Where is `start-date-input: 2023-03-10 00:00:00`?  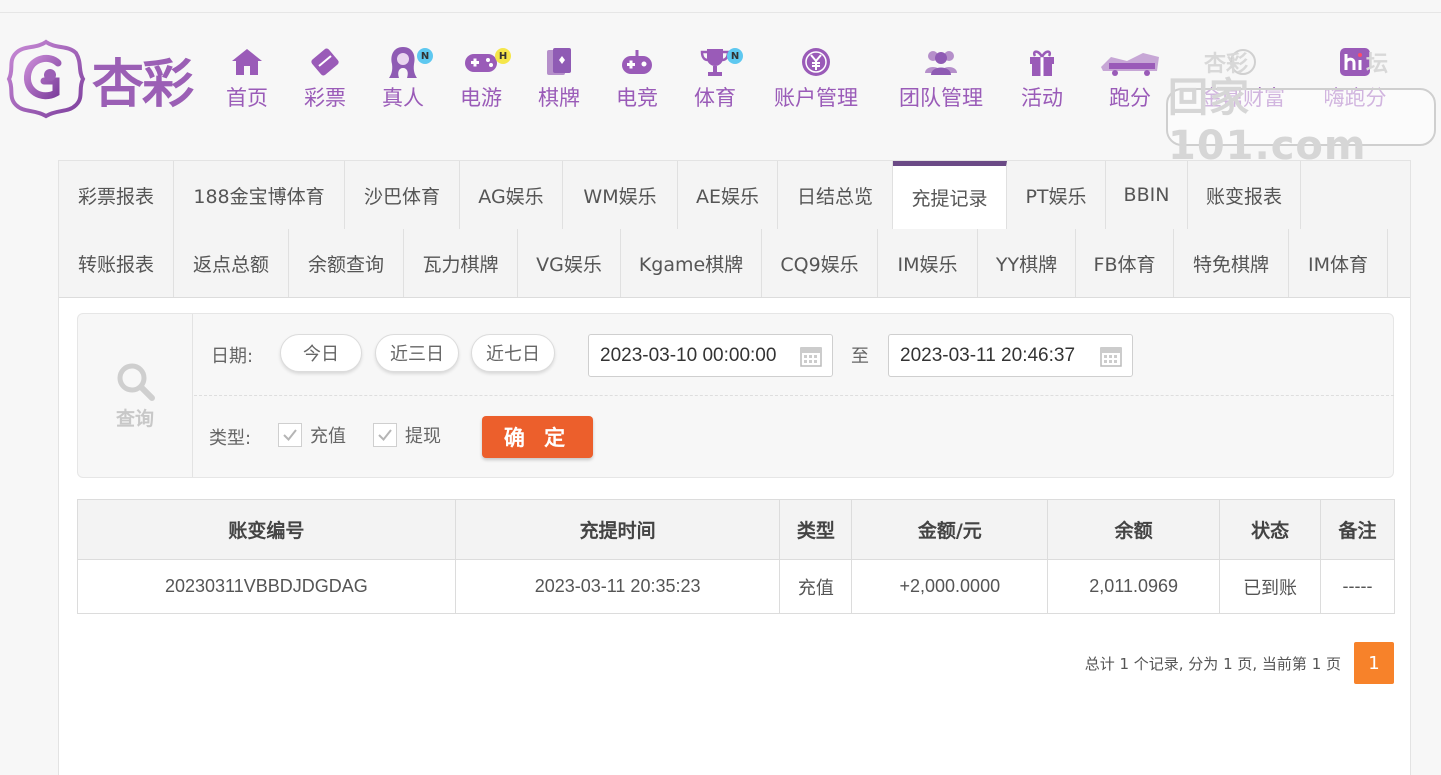
start-date-input: 2023-03-10 00:00:00 is located at coordinates (710, 355).